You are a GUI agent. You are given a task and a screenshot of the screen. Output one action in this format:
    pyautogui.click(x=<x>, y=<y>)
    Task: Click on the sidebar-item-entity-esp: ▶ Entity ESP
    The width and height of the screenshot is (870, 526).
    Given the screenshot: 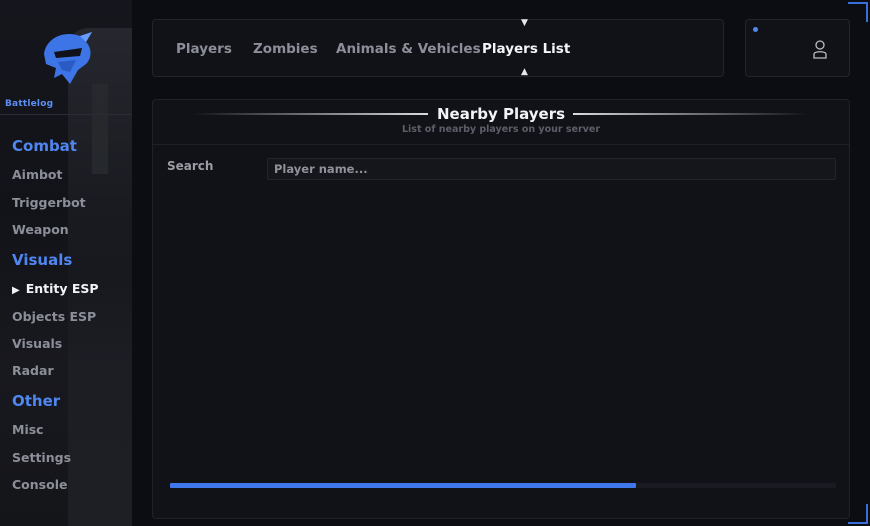 What is the action you would take?
    pyautogui.click(x=55, y=288)
    